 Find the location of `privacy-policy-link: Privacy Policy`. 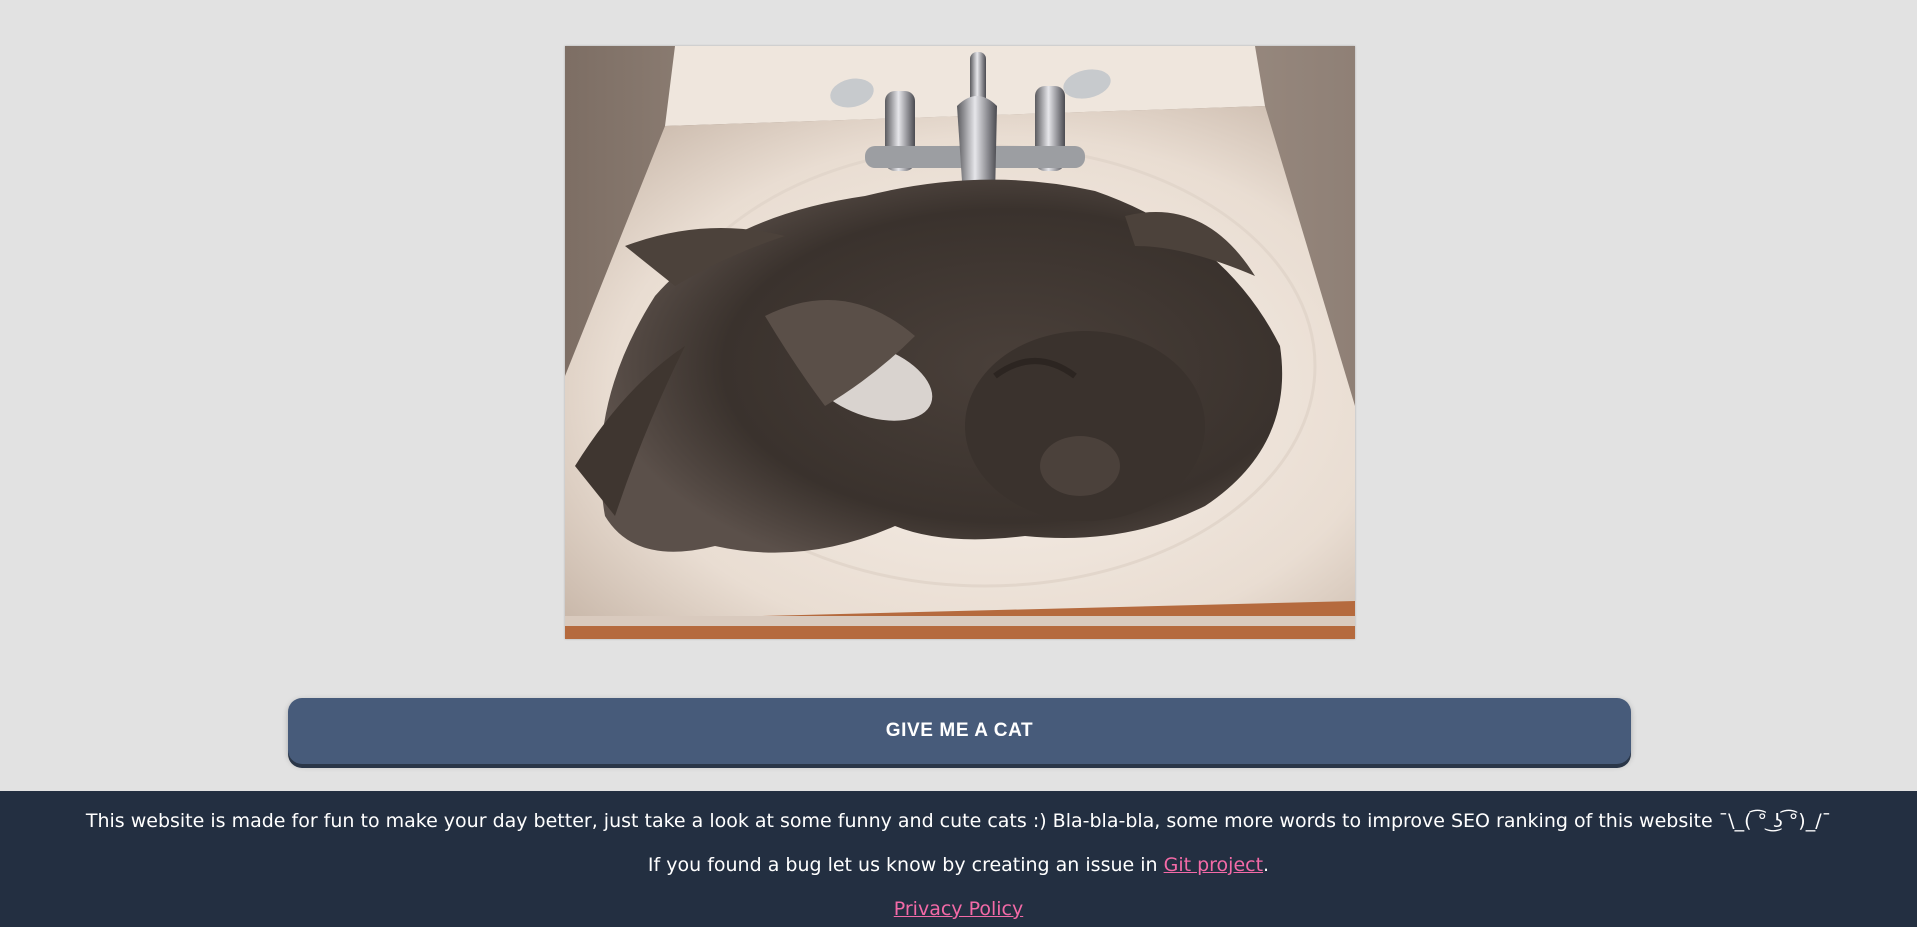

privacy-policy-link: Privacy Policy is located at coordinates (958, 909).